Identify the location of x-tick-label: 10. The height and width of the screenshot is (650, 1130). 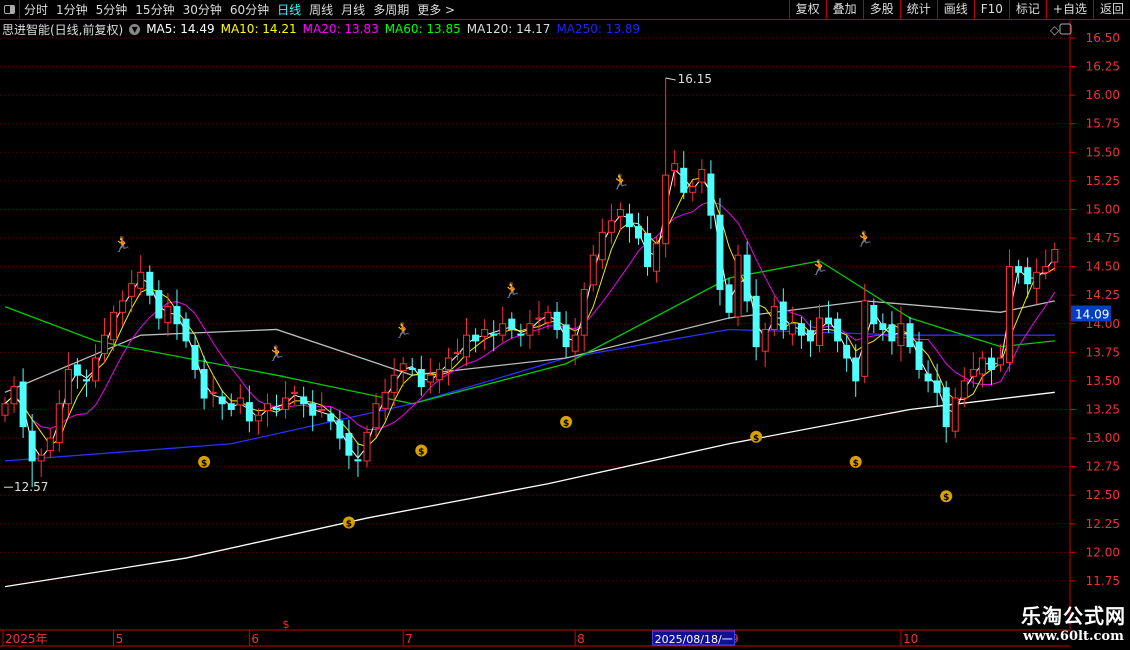
(910, 639).